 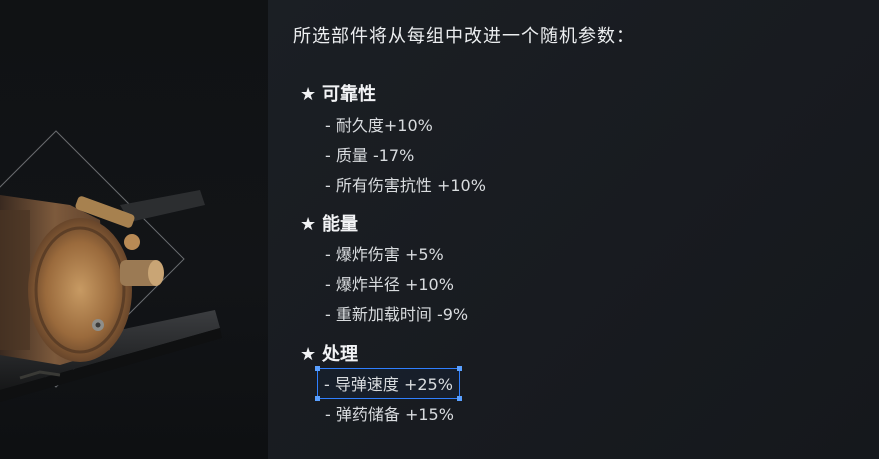 What do you see at coordinates (464, 36) in the screenshot?
I see `intro-text: 所选部件将从每组中改进一个随机参数：` at bounding box center [464, 36].